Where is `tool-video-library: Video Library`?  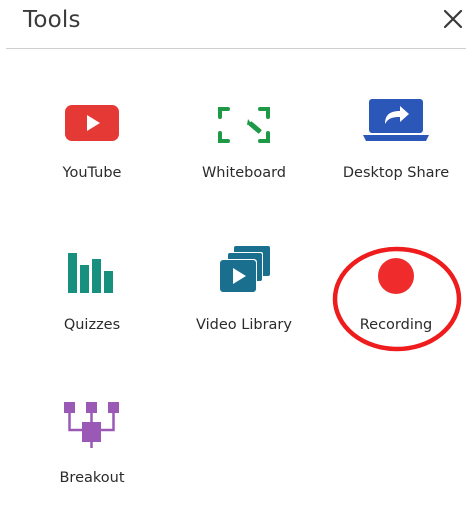 tool-video-library: Video Library is located at coordinates (244, 299).